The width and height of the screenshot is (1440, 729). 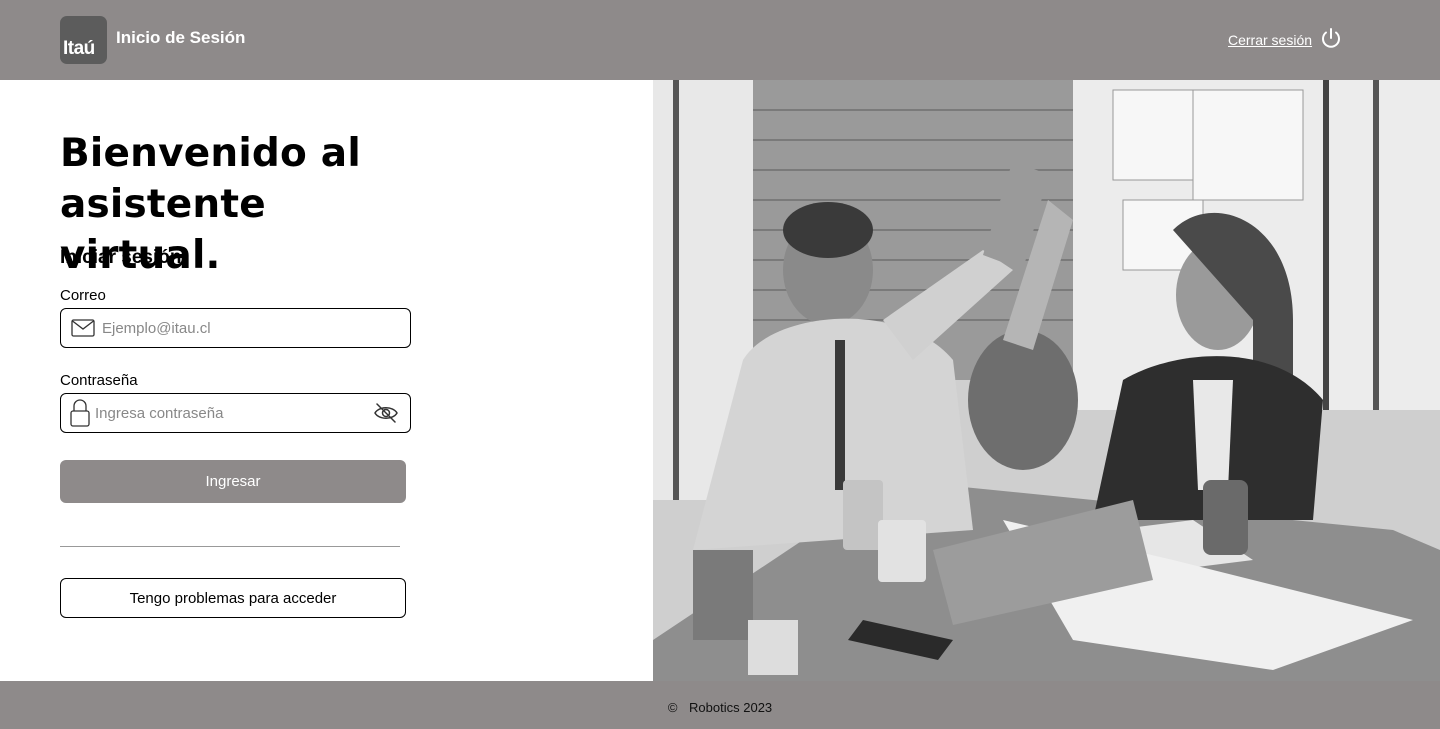 I want to click on footer-text: © Robotics 2023, so click(x=720, y=707).